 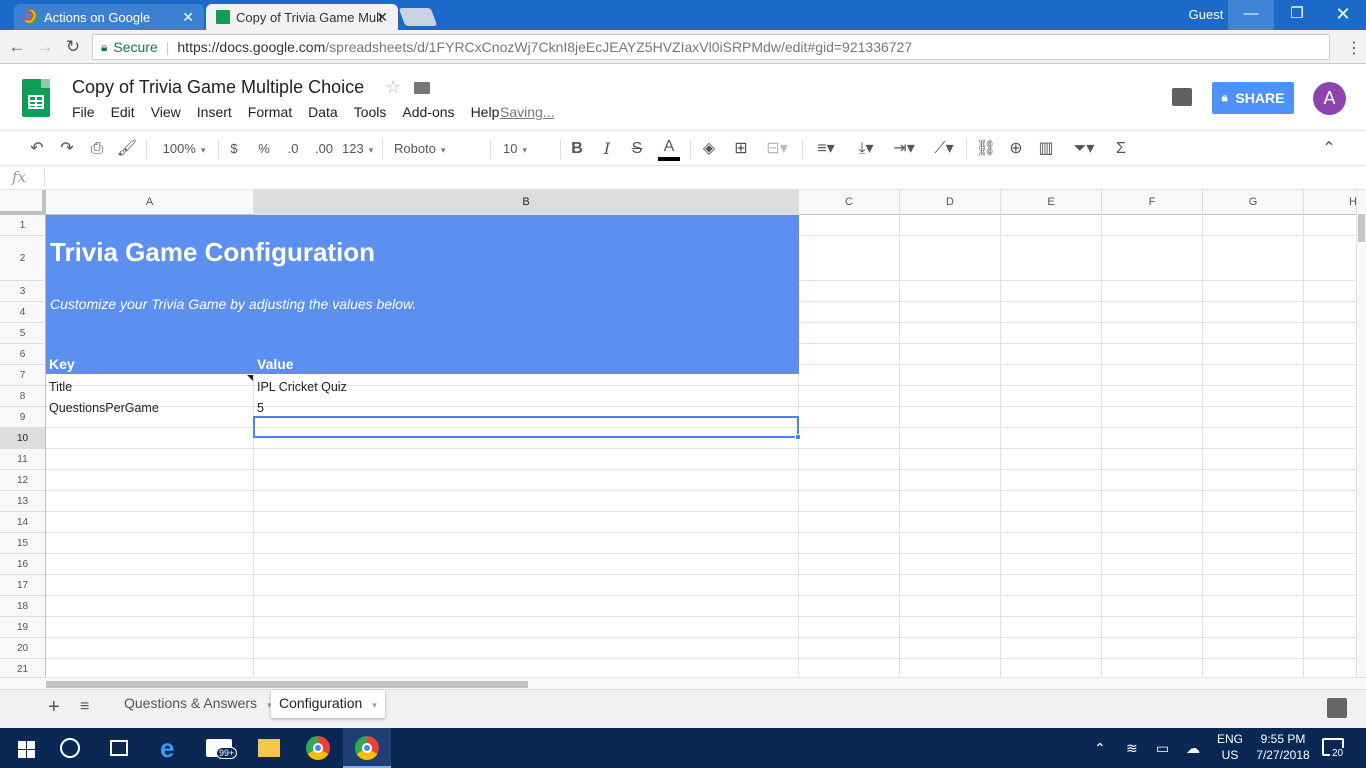 What do you see at coordinates (104, 408) in the screenshot?
I see `cell-key-questions: QuestionsPerGame` at bounding box center [104, 408].